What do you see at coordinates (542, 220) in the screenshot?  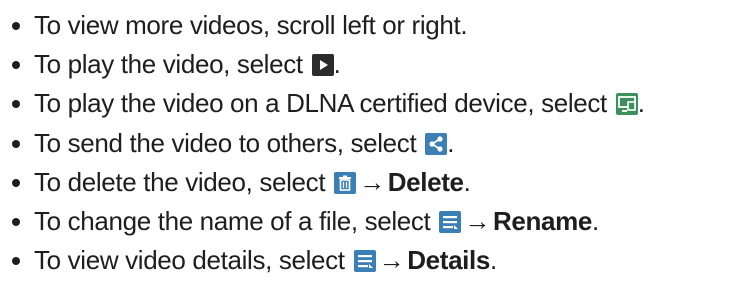 I see `action-label-rename: Rename` at bounding box center [542, 220].